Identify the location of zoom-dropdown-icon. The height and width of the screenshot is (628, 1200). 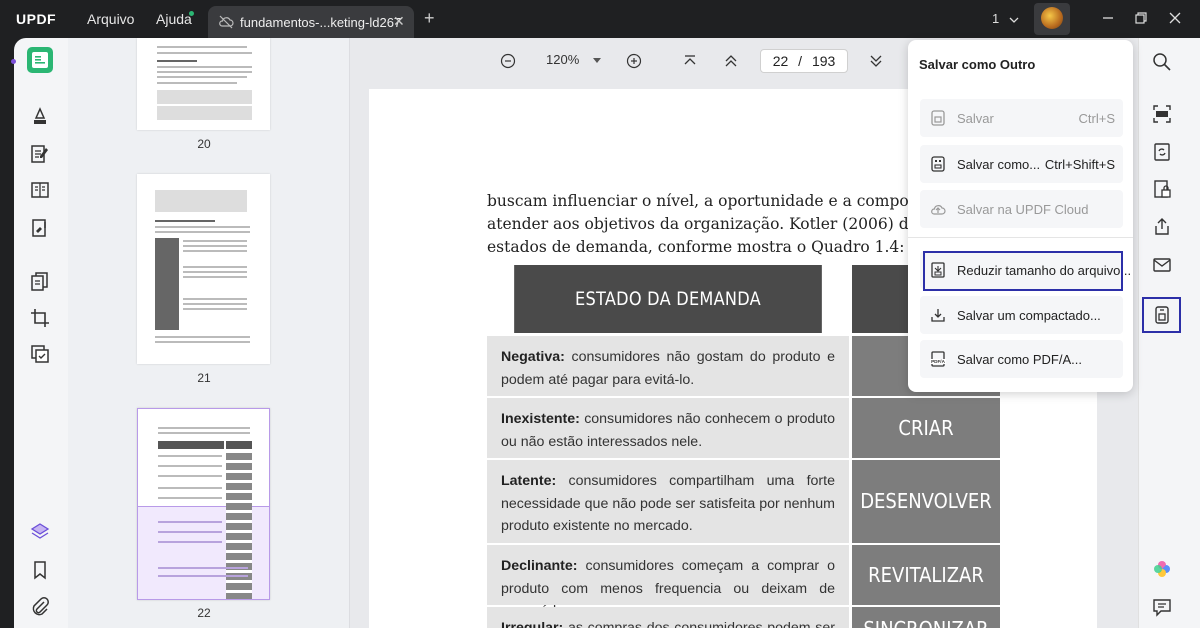
(597, 61).